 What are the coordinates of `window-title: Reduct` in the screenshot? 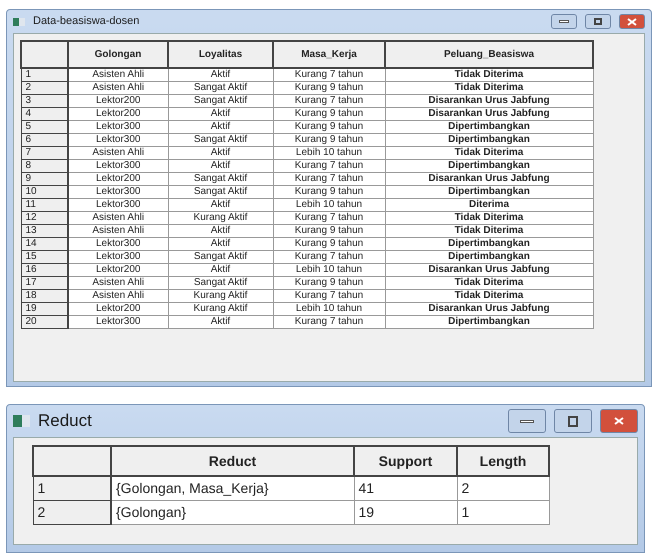 It's located at (65, 421).